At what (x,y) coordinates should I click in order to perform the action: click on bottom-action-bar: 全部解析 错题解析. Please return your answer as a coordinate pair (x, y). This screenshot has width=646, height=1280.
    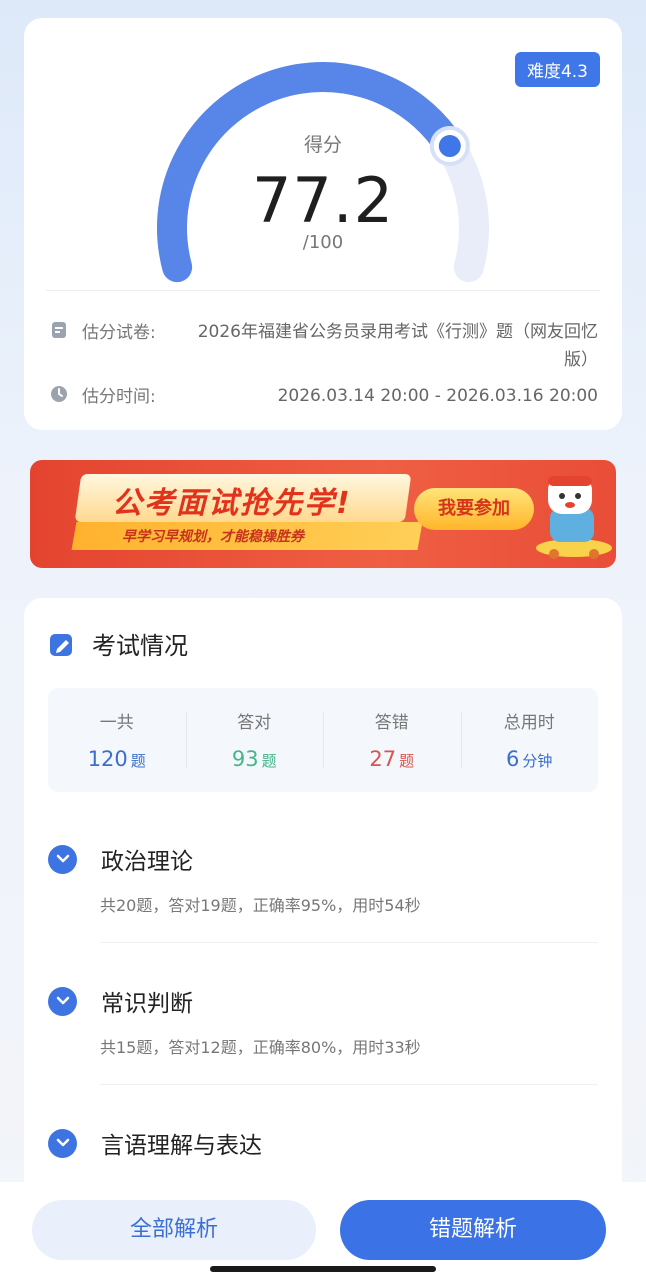
    Looking at the image, I should click on (323, 1231).